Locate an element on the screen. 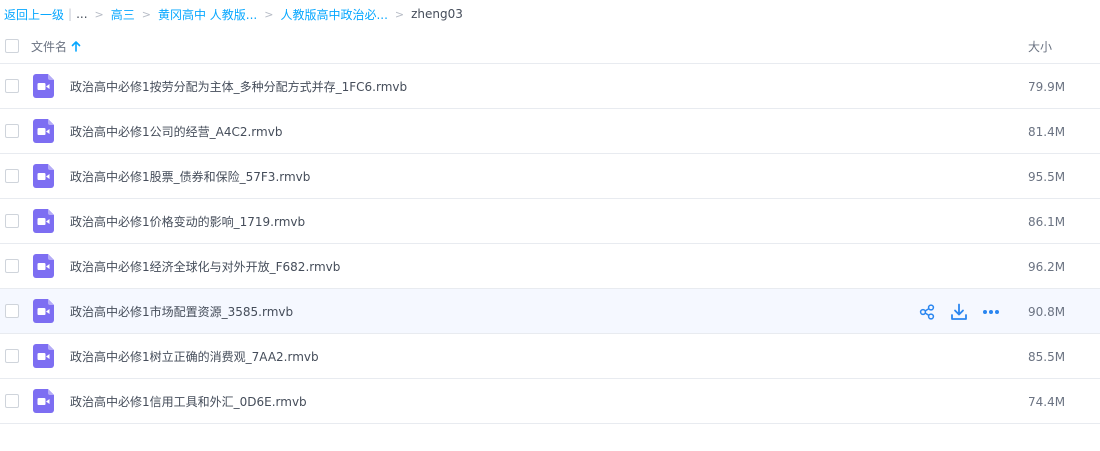 The height and width of the screenshot is (451, 1100). file-name: 政治高中必修1树立正确的消费观_7AA2.rmvb is located at coordinates (194, 356).